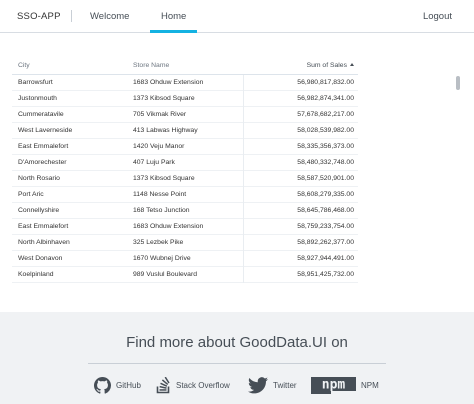 This screenshot has width=474, height=404. What do you see at coordinates (237, 16) in the screenshot?
I see `app-header: SSO-APP Welcome Home Logout` at bounding box center [237, 16].